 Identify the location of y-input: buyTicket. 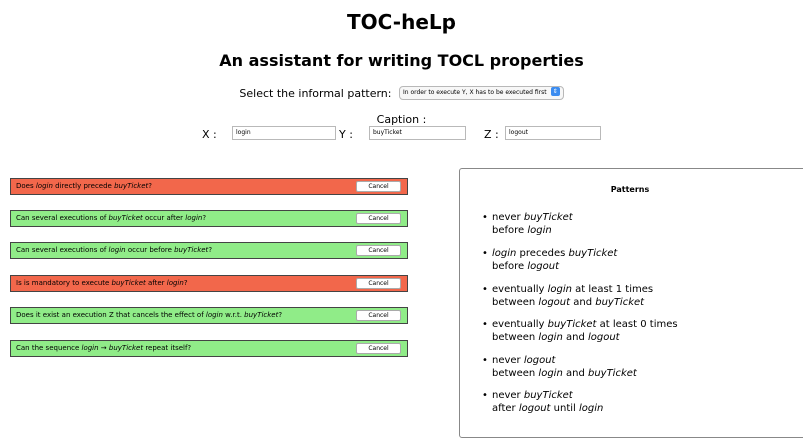
(417, 133).